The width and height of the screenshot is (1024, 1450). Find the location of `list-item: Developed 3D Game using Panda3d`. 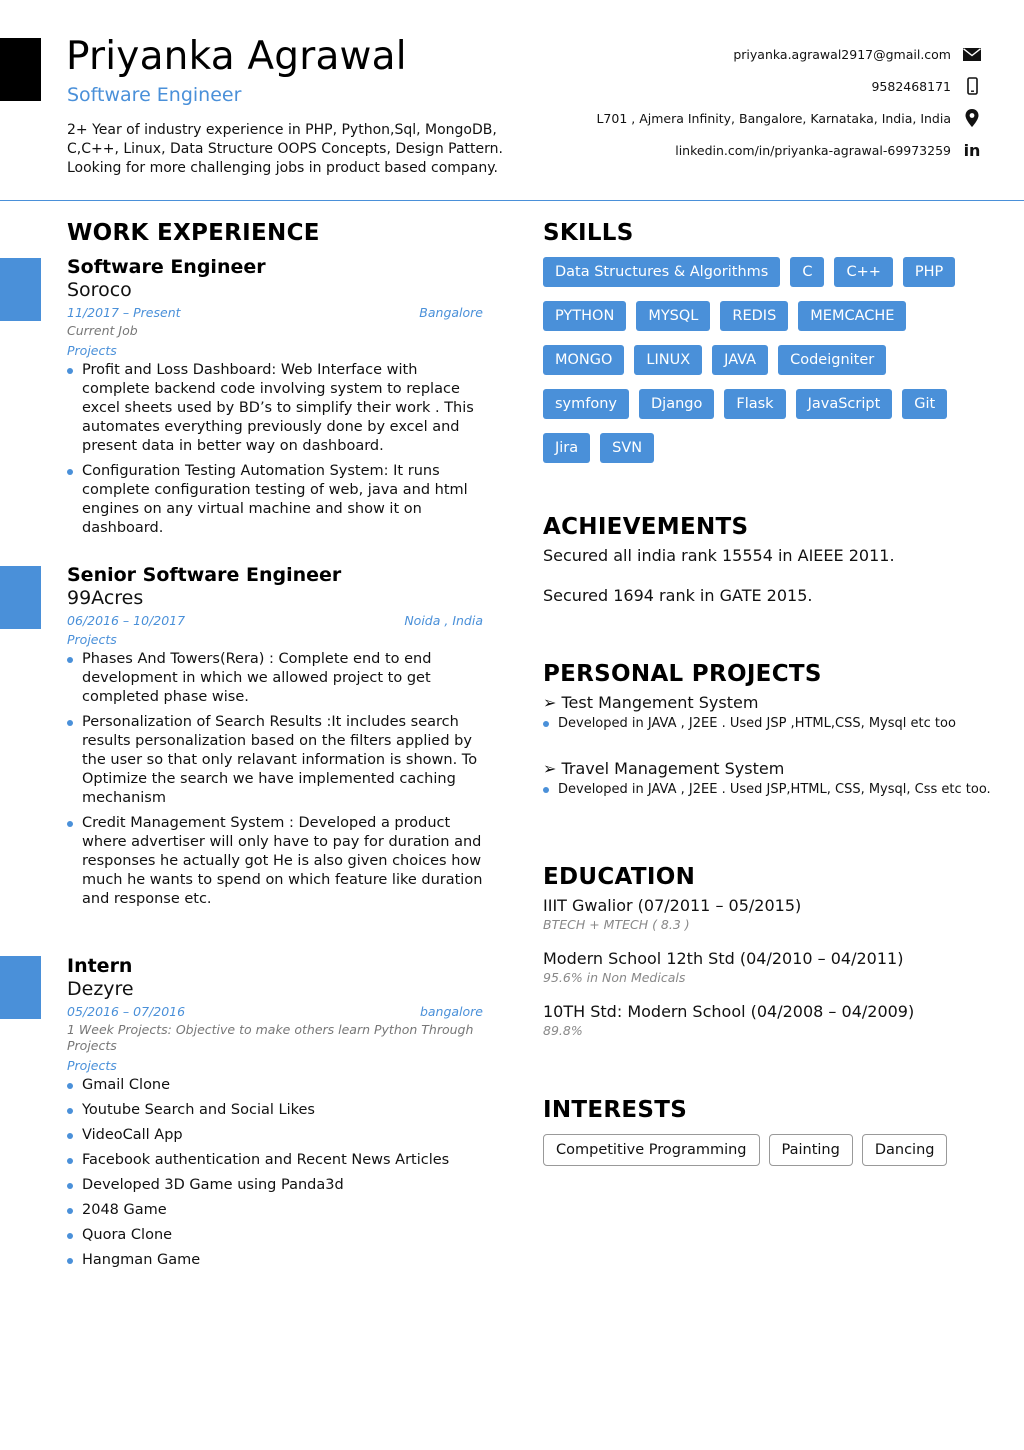

list-item: Developed 3D Game using Panda3d is located at coordinates (275, 1185).